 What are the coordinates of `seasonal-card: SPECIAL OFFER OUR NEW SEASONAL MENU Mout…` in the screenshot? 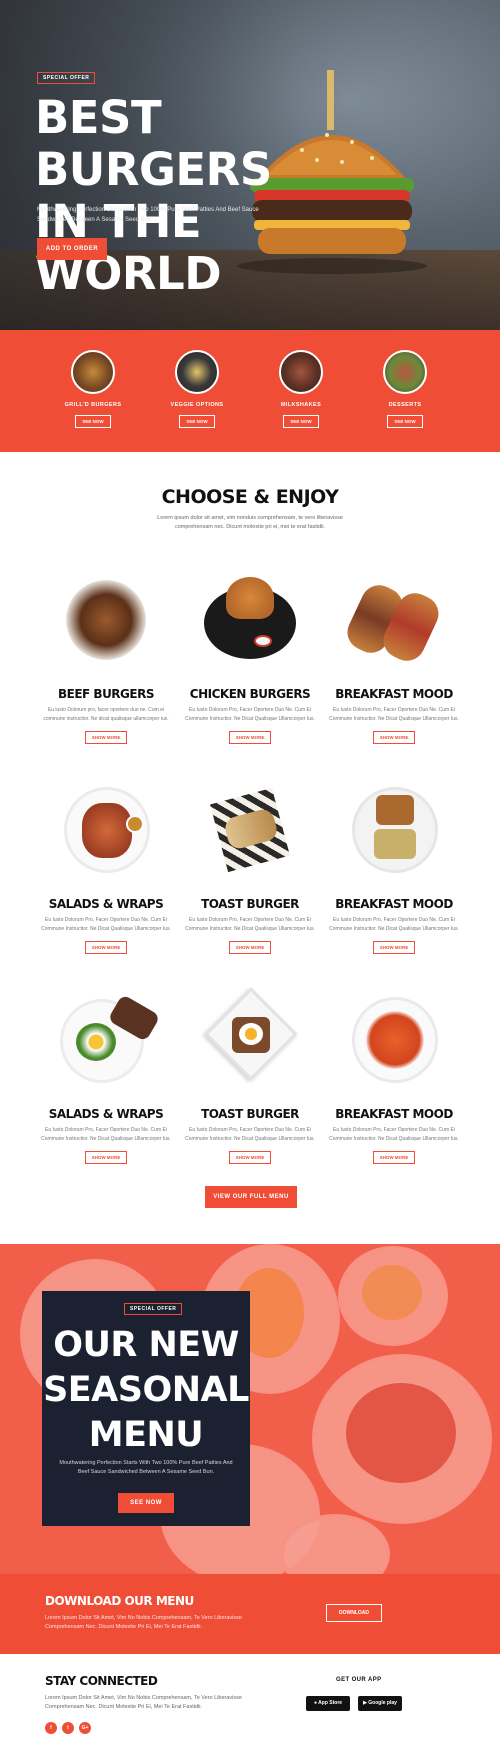 It's located at (146, 1408).